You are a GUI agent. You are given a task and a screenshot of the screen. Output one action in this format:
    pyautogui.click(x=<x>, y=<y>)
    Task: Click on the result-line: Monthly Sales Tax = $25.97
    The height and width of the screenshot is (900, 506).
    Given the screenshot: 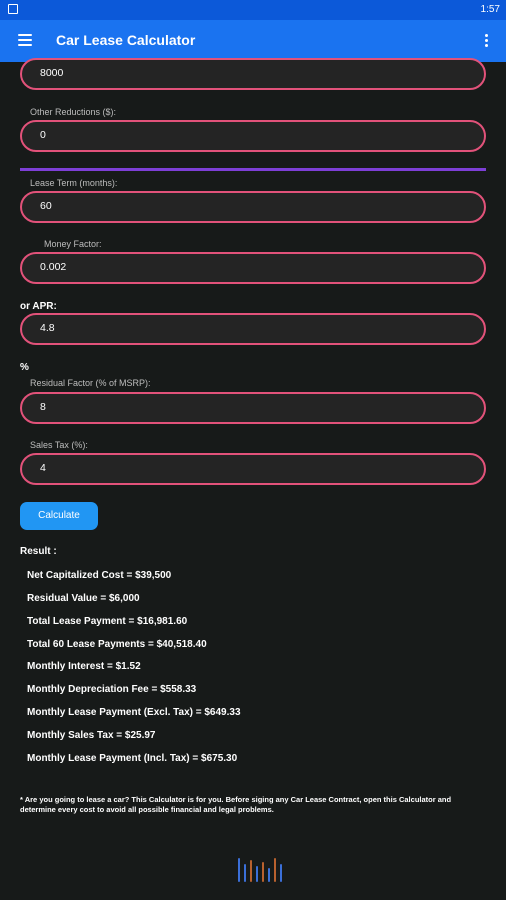 What is the action you would take?
    pyautogui.click(x=91, y=735)
    